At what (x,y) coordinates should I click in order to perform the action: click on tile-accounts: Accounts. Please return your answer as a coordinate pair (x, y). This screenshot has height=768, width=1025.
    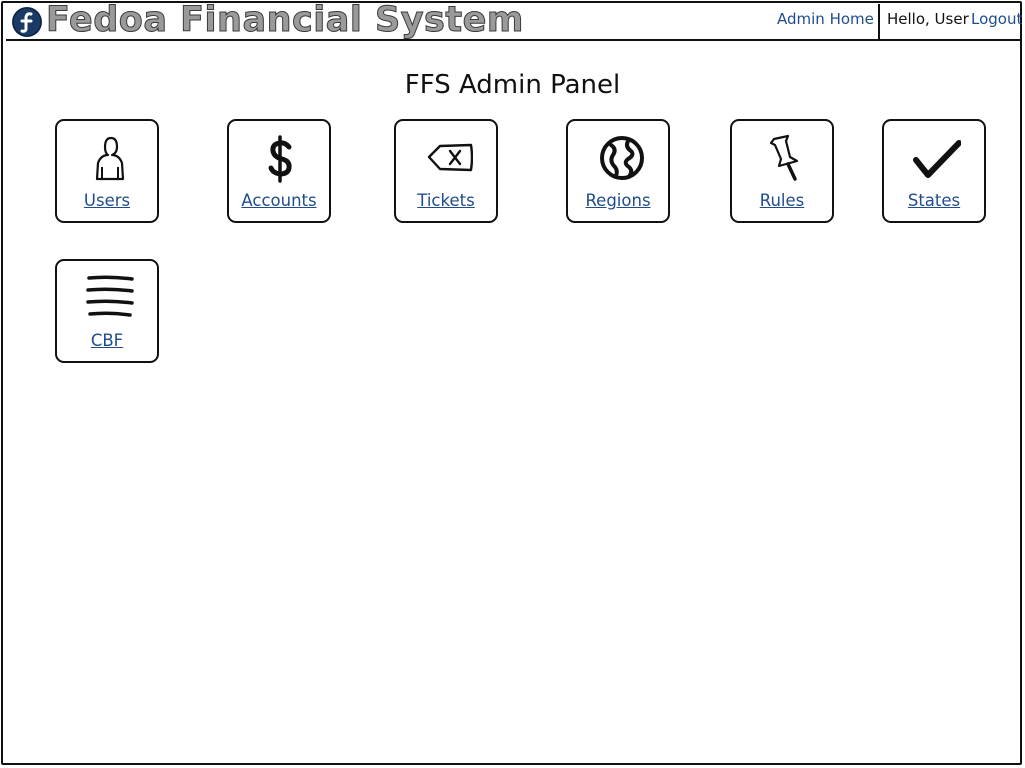
    Looking at the image, I should click on (279, 171).